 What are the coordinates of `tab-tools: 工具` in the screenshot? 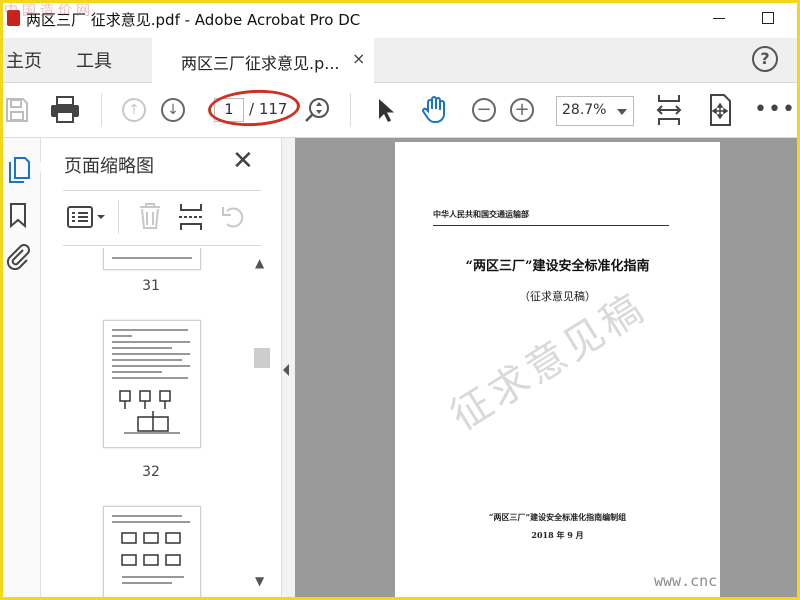 It's located at (94, 60).